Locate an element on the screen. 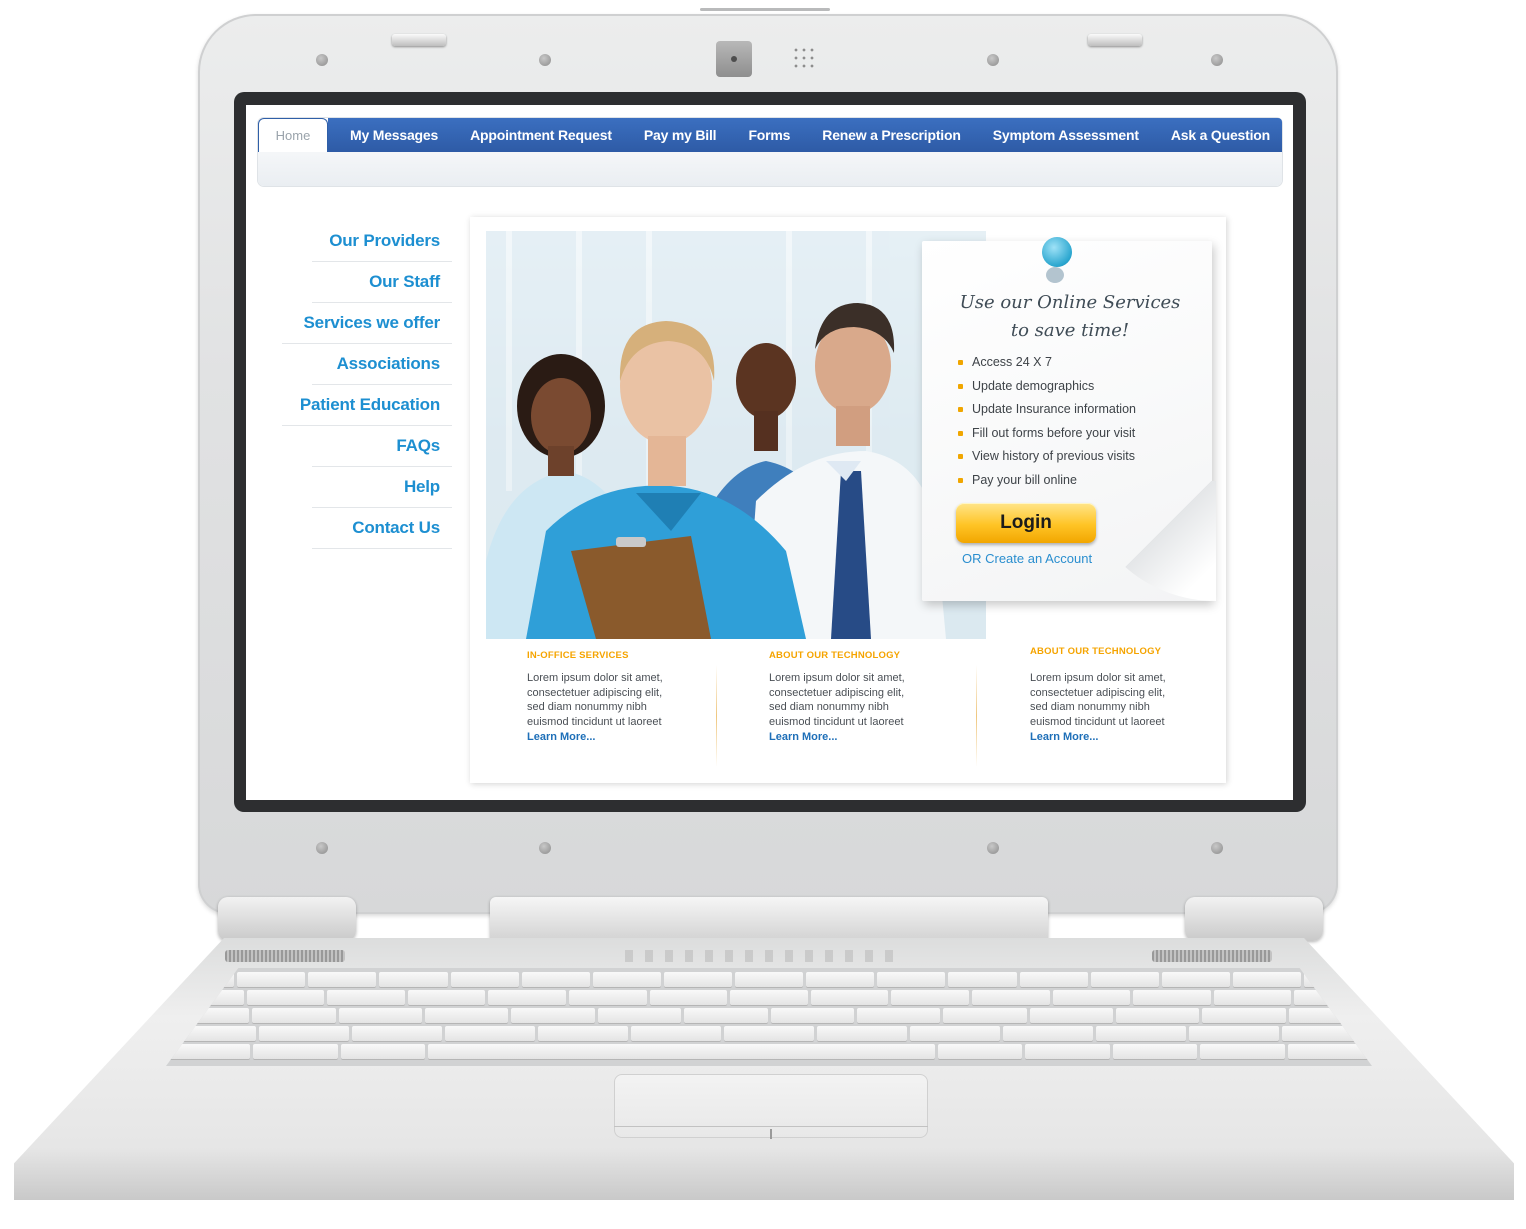 The width and height of the screenshot is (1526, 1229). feature-label: Update demographics is located at coordinates (1033, 385).